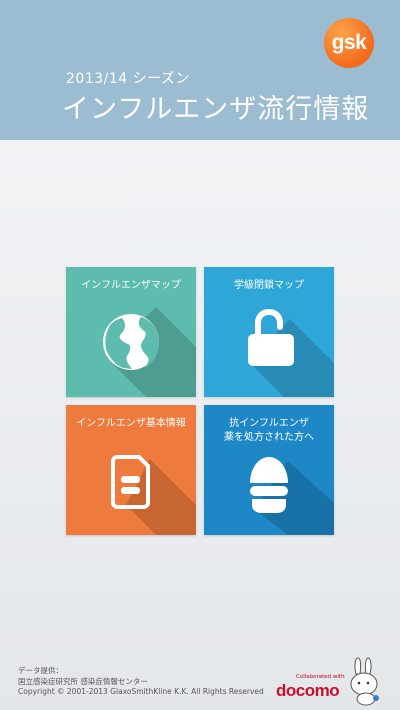 Image resolution: width=400 pixels, height=710 pixels. I want to click on capsule-icon, so click(269, 485).